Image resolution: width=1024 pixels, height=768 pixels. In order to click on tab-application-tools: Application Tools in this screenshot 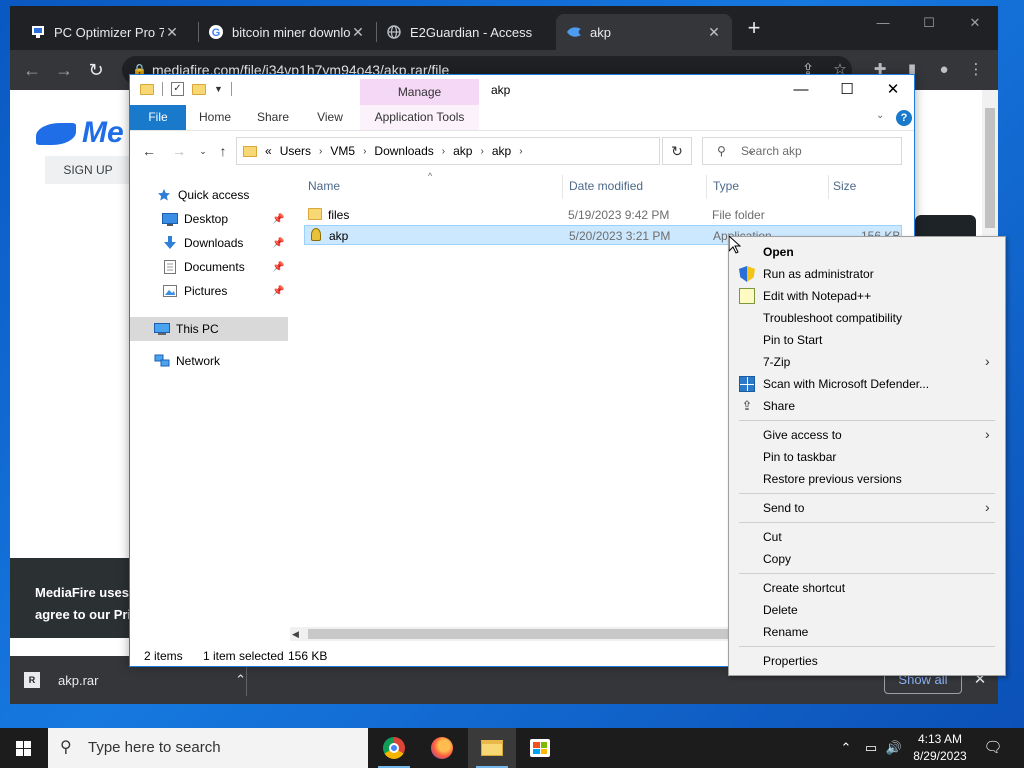, I will do `click(419, 117)`.